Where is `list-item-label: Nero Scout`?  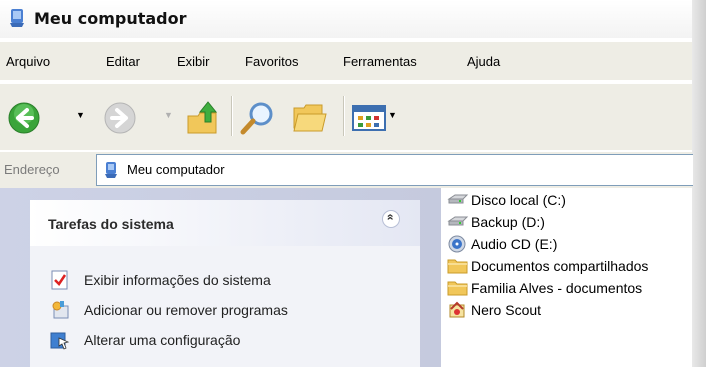 list-item-label: Nero Scout is located at coordinates (506, 310).